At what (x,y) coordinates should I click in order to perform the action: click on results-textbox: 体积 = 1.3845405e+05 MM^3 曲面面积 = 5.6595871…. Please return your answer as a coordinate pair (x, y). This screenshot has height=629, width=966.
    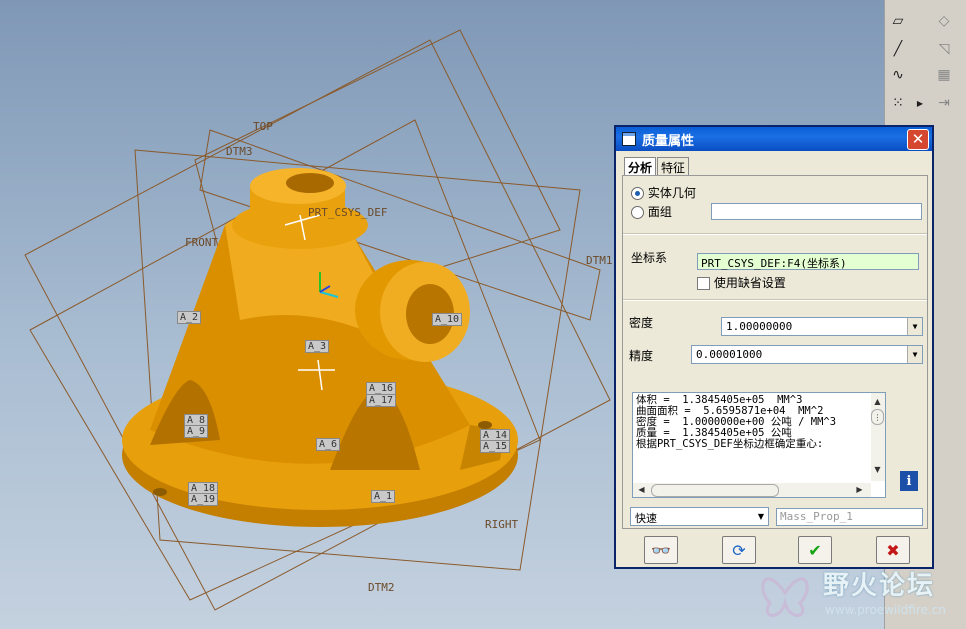
    Looking at the image, I should click on (759, 445).